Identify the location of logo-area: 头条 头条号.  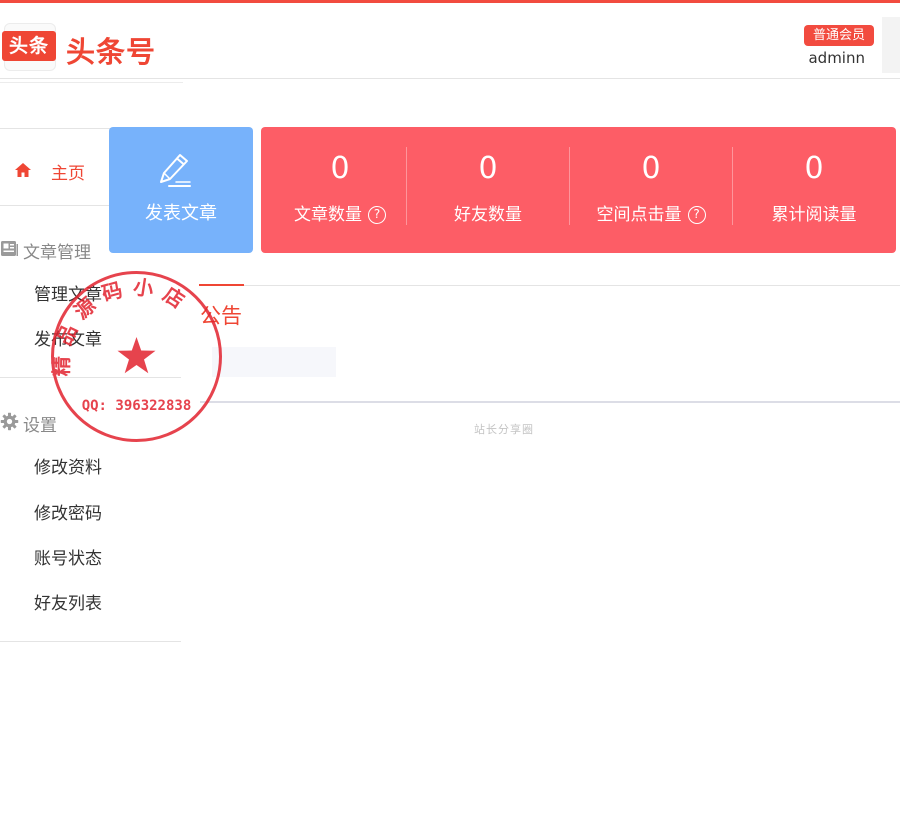
(91, 52).